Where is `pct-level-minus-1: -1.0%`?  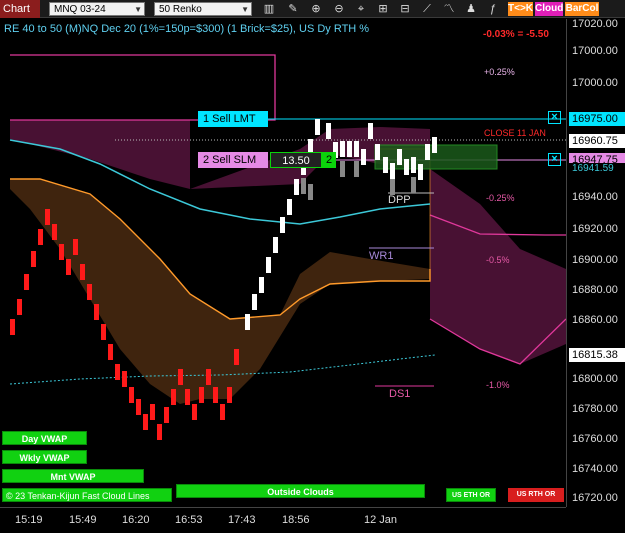
pct-level-minus-1: -1.0% is located at coordinates (498, 385).